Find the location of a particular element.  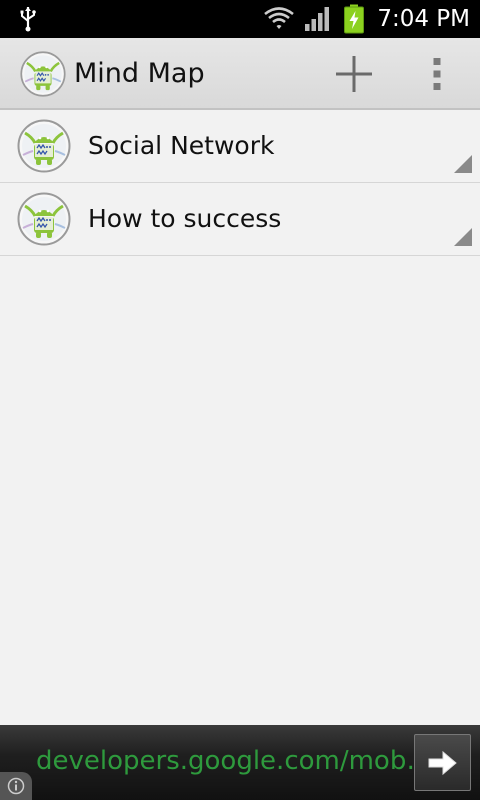

signal-icon is located at coordinates (317, 19).